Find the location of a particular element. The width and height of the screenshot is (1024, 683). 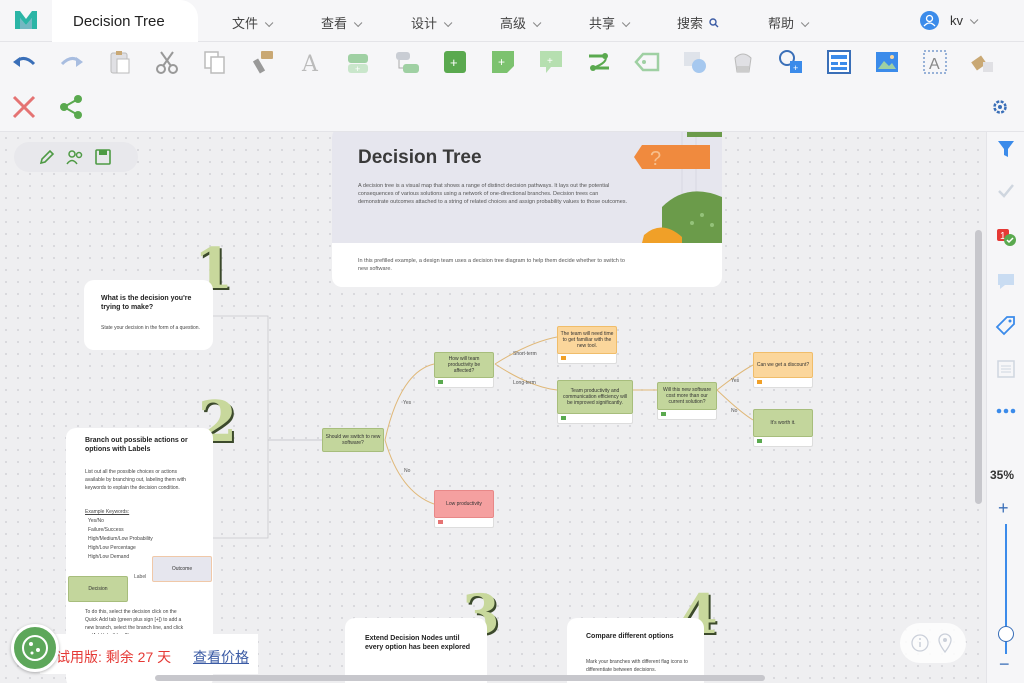

user-icon is located at coordinates (929, 20).